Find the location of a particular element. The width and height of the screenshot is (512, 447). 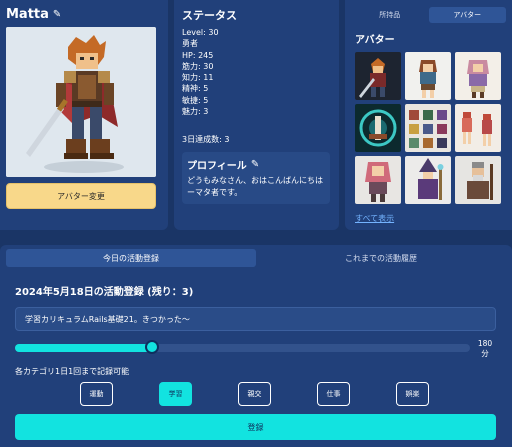

profile-title-row: プロフィール ✎ is located at coordinates (223, 164).